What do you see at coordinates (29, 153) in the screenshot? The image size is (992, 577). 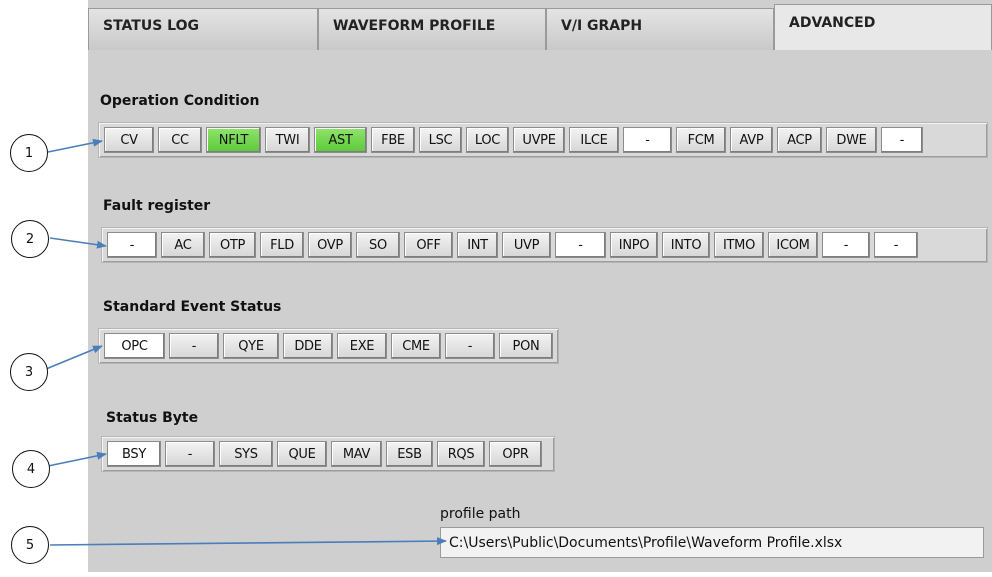 I see `callout-1: 1` at bounding box center [29, 153].